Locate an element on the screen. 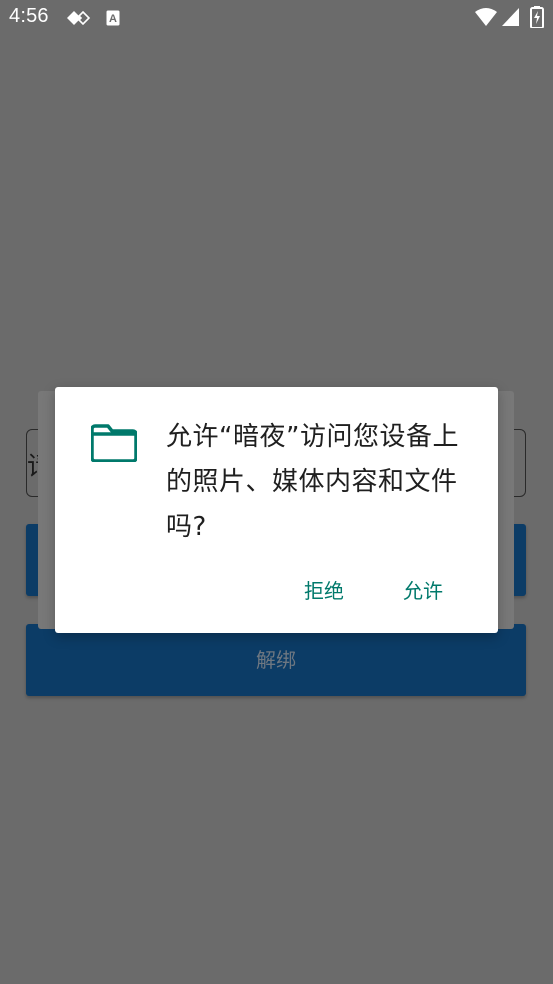  permission-message: 允许“暗夜”访问您设备上的照片、媒体内容和文件吗? is located at coordinates (312, 482).